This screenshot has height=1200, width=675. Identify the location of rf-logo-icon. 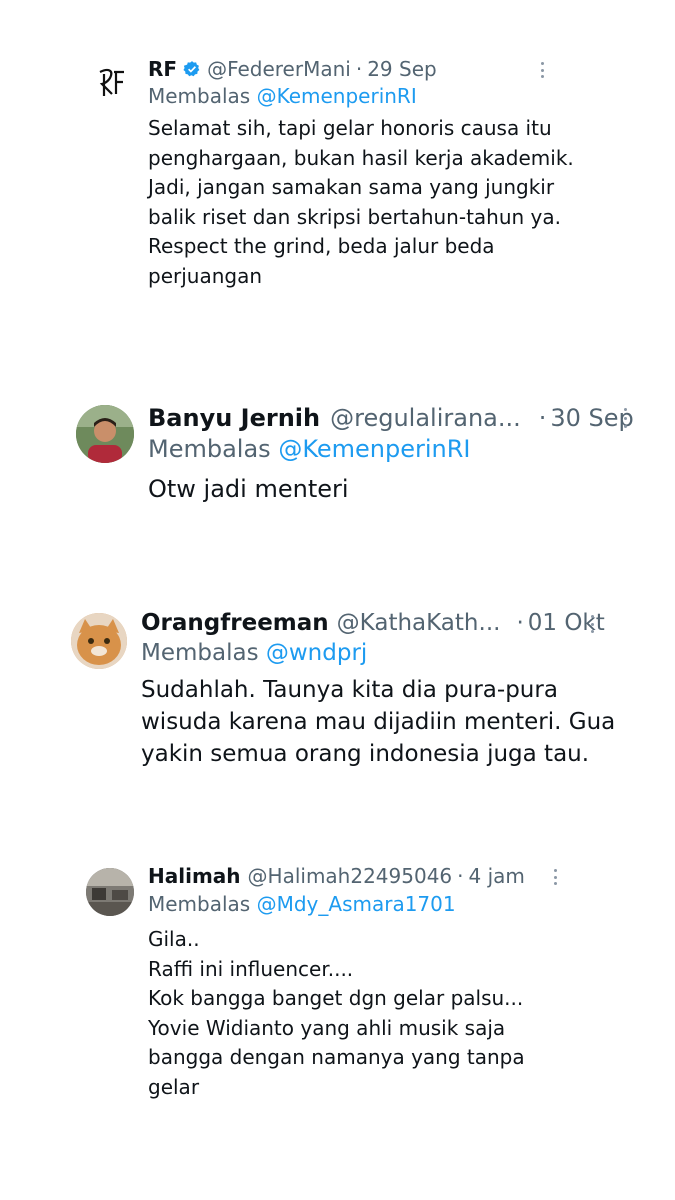
(111, 82).